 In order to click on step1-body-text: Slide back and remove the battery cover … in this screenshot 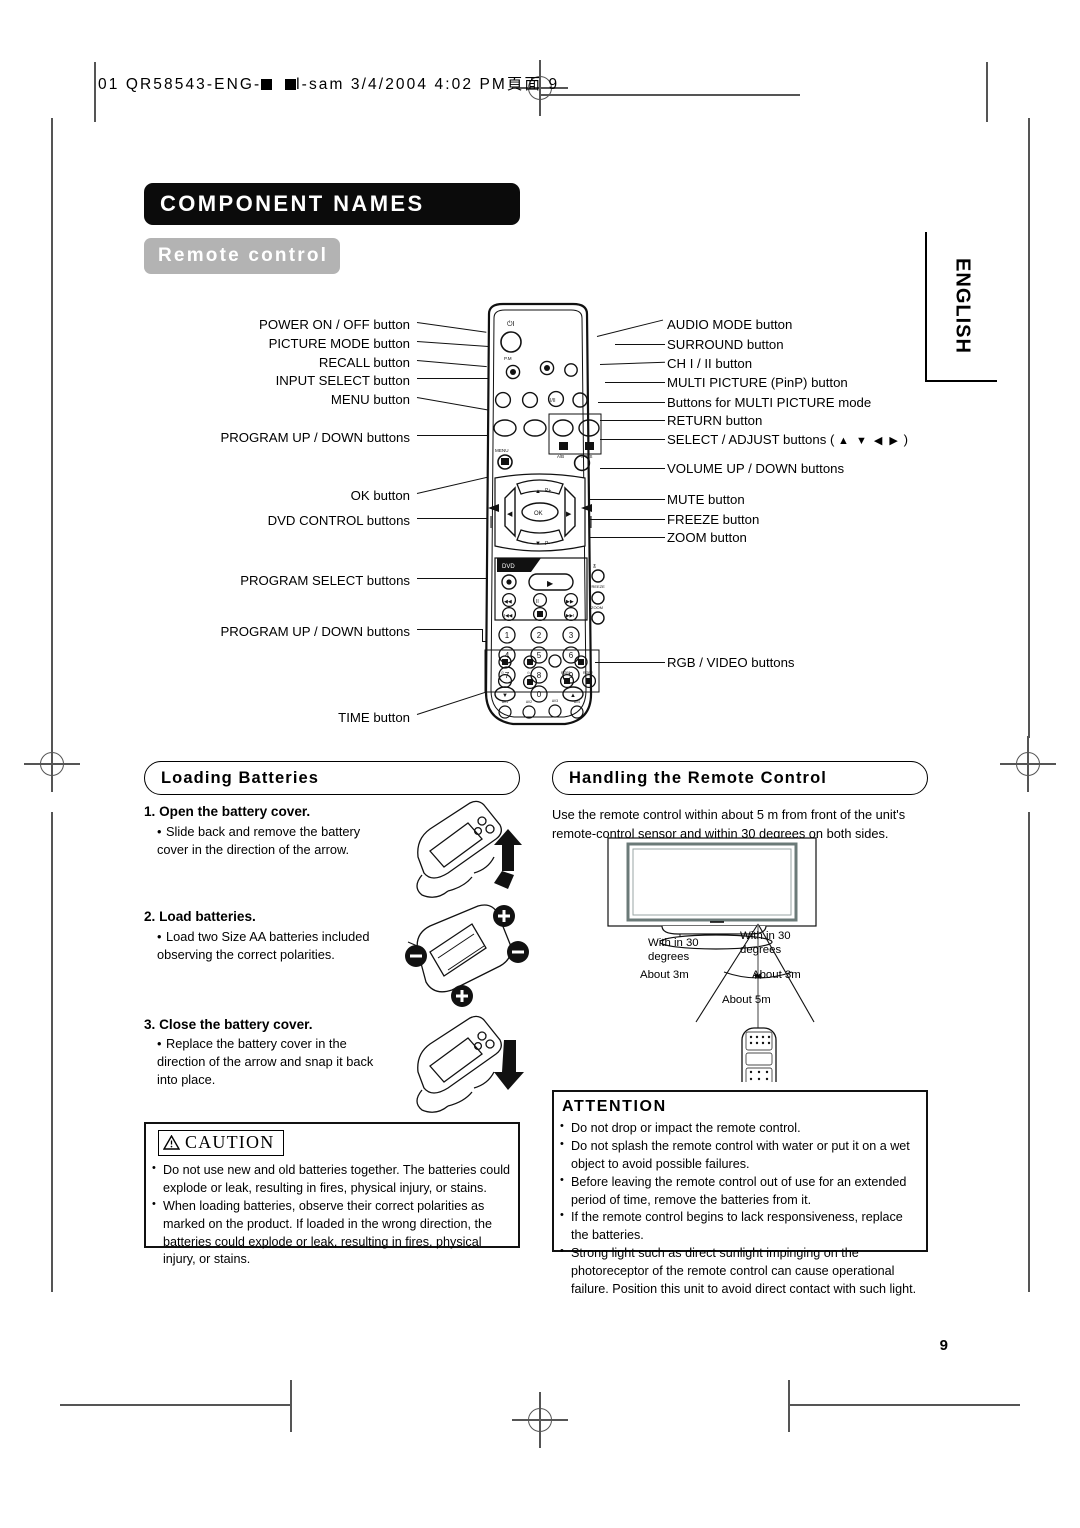, I will do `click(259, 841)`.